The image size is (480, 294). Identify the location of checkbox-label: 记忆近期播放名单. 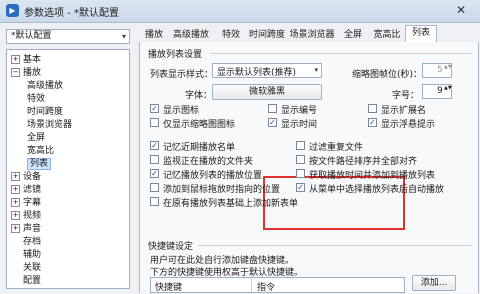
(199, 146).